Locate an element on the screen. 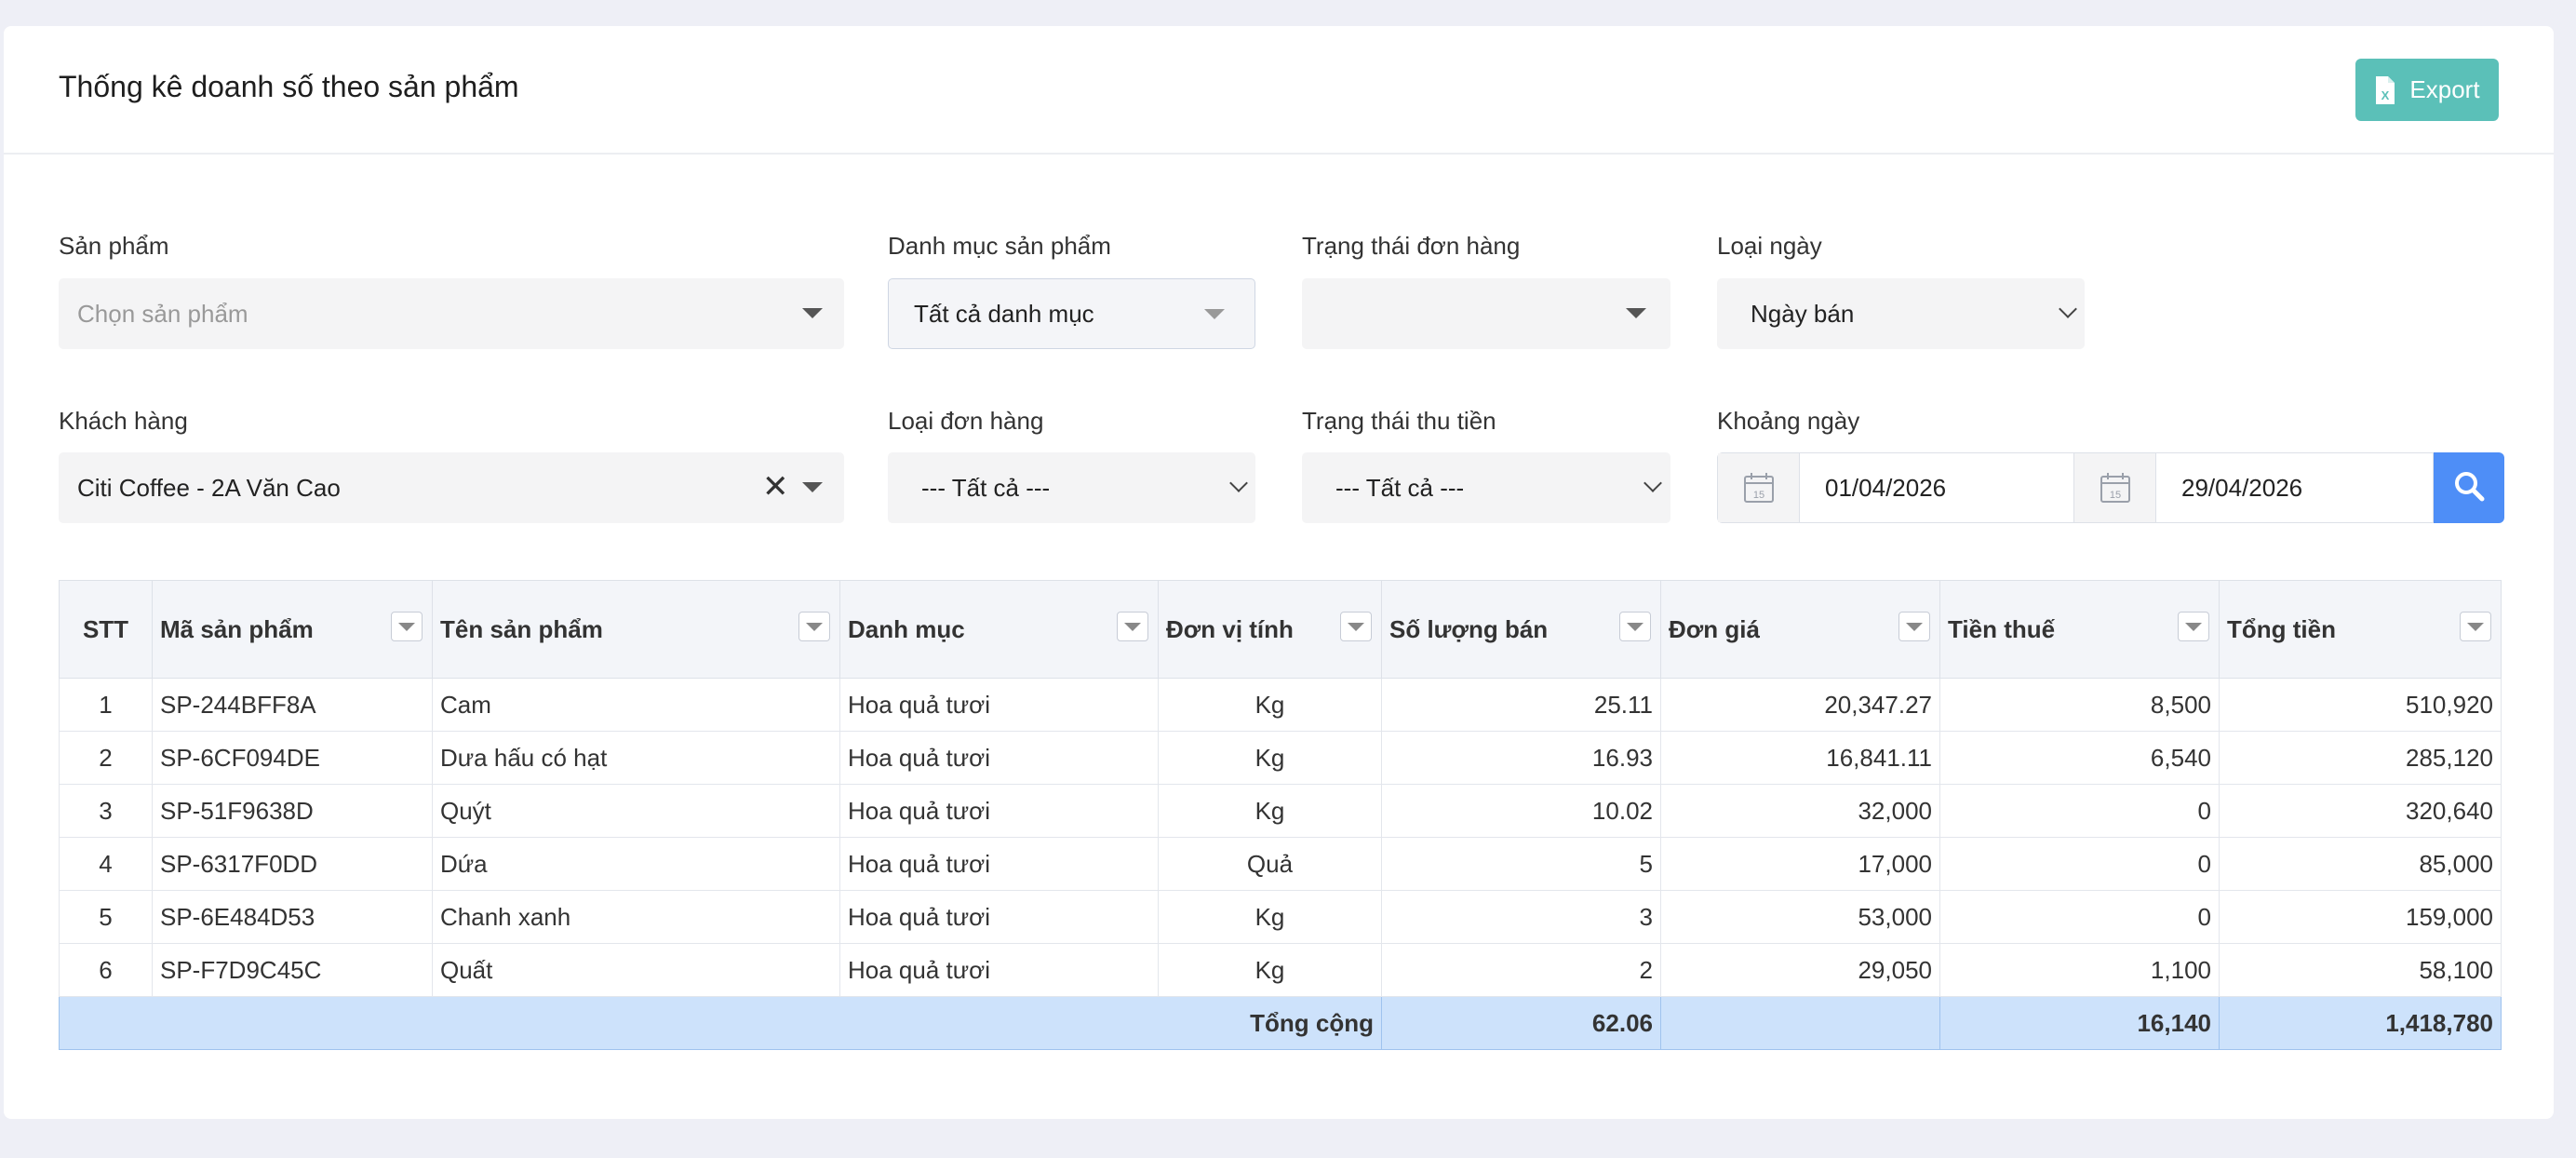 The image size is (2576, 1158). date-type-value: Ngày bán is located at coordinates (1803, 313).